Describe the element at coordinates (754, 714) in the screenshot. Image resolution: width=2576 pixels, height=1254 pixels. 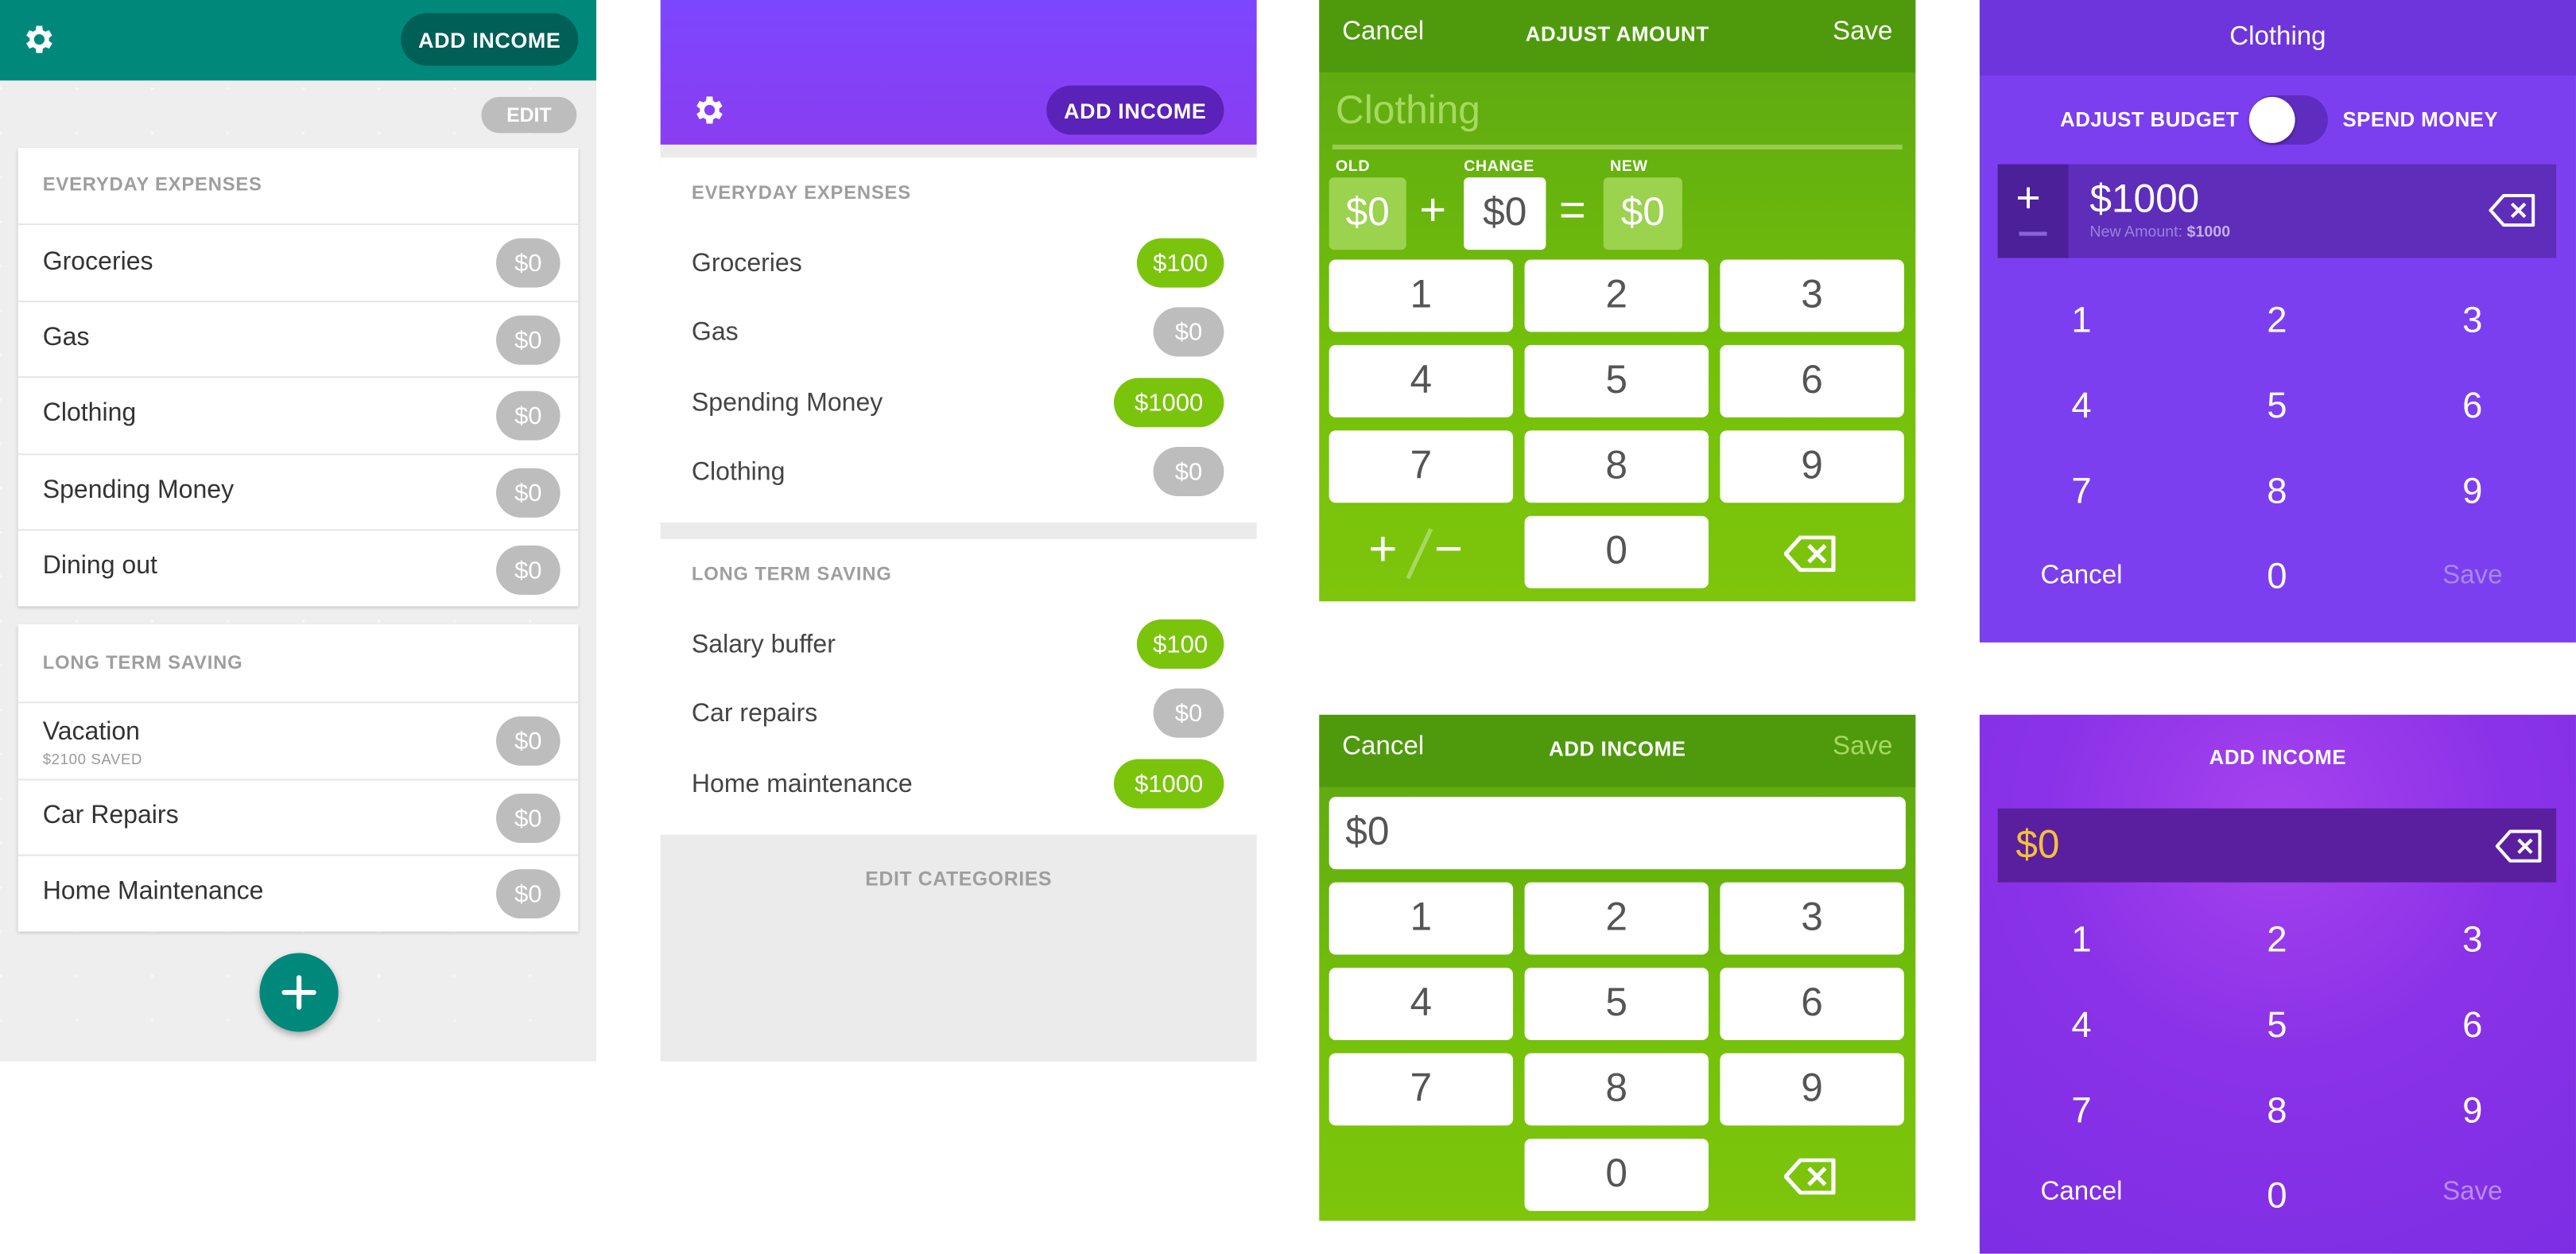
I see `category-label: Car repairs` at that location.